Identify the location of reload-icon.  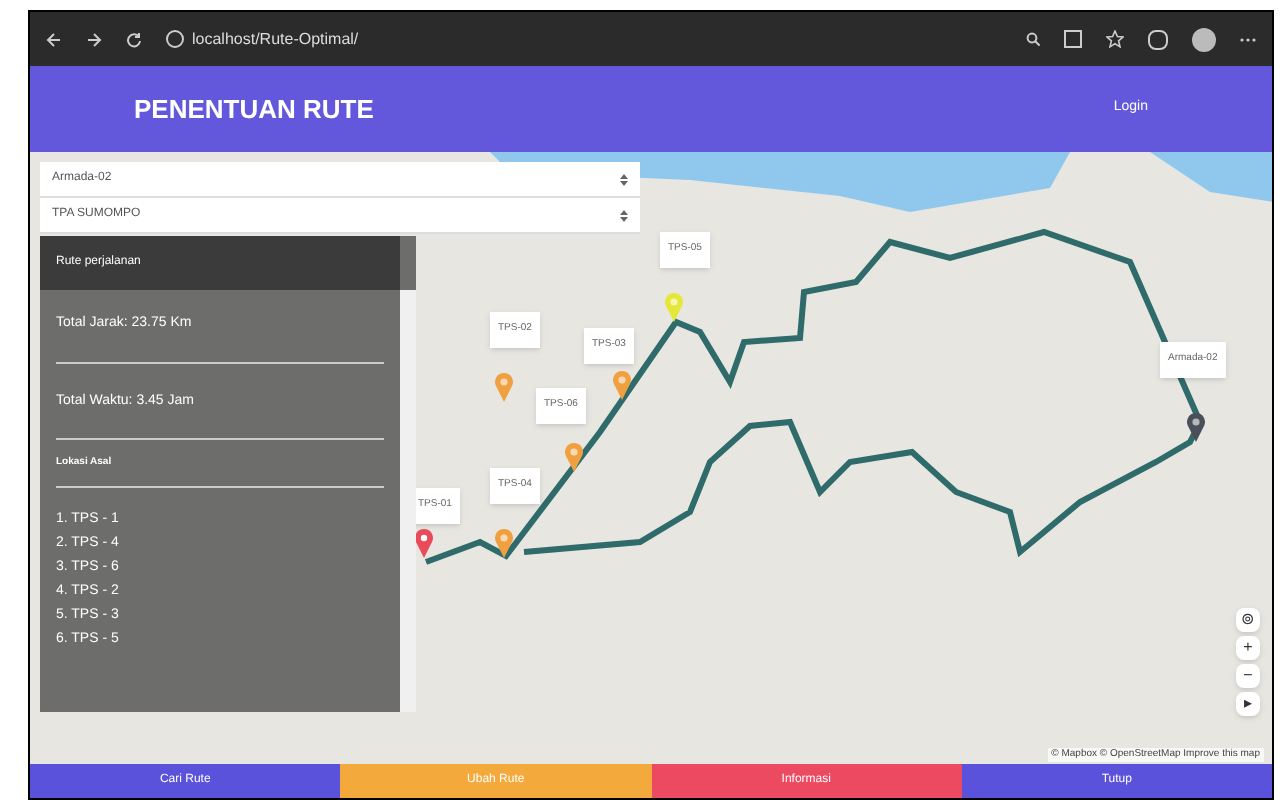
(134, 39).